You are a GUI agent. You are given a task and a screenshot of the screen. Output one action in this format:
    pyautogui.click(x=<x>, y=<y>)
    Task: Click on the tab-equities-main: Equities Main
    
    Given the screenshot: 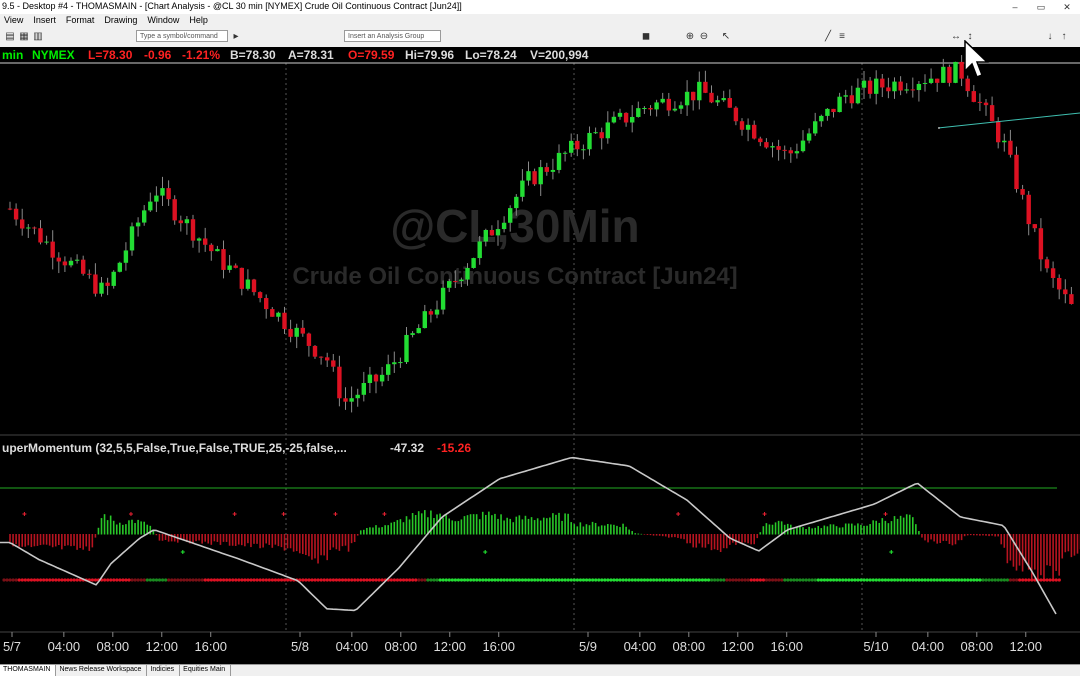 What is the action you would take?
    pyautogui.click(x=206, y=670)
    